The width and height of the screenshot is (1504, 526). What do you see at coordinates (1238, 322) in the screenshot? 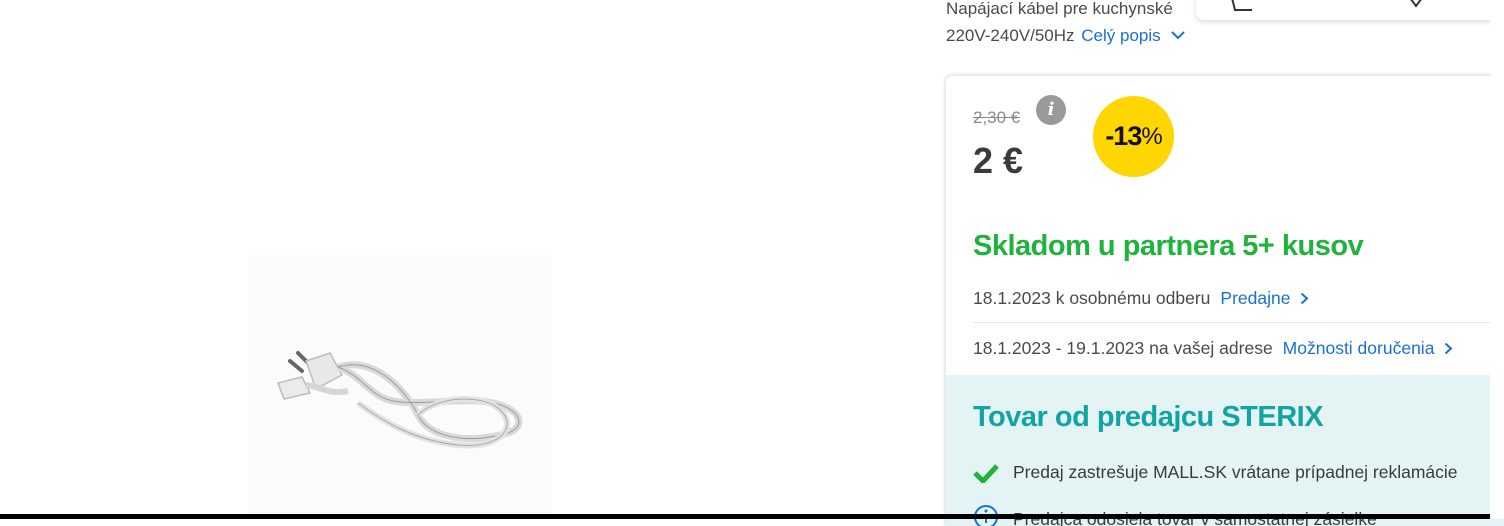
I see `divider` at bounding box center [1238, 322].